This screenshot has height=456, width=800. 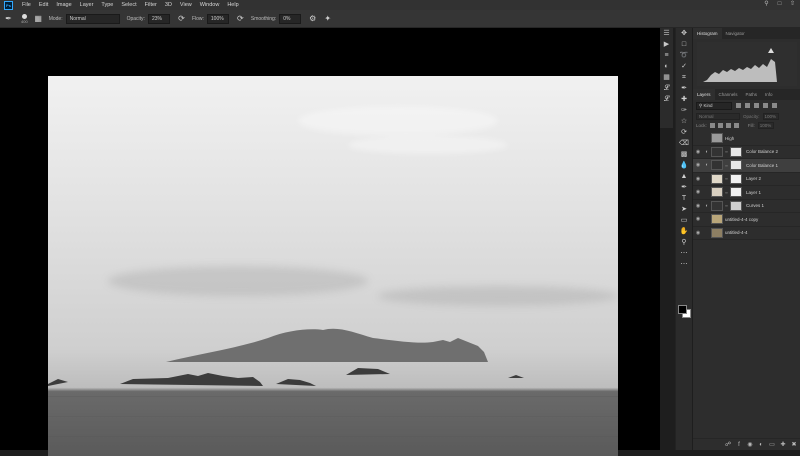 I want to click on adjustment-icon: ◐, so click(x=761, y=445).